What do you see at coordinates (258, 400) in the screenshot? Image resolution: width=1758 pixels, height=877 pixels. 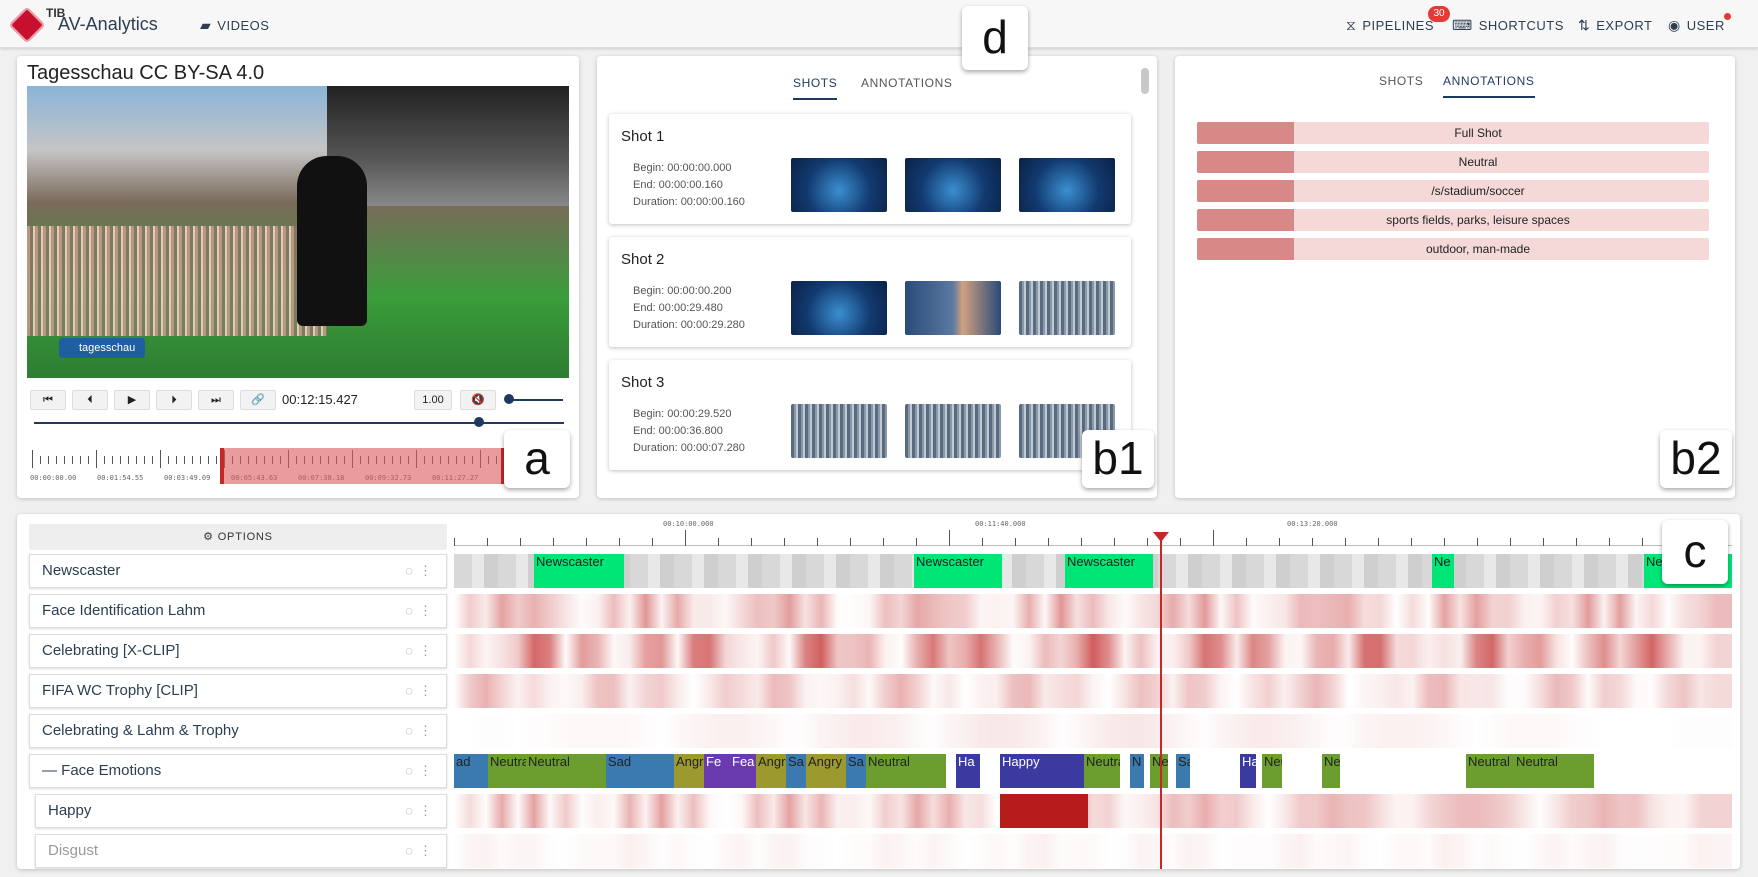 I see `link-icon: 🔗` at bounding box center [258, 400].